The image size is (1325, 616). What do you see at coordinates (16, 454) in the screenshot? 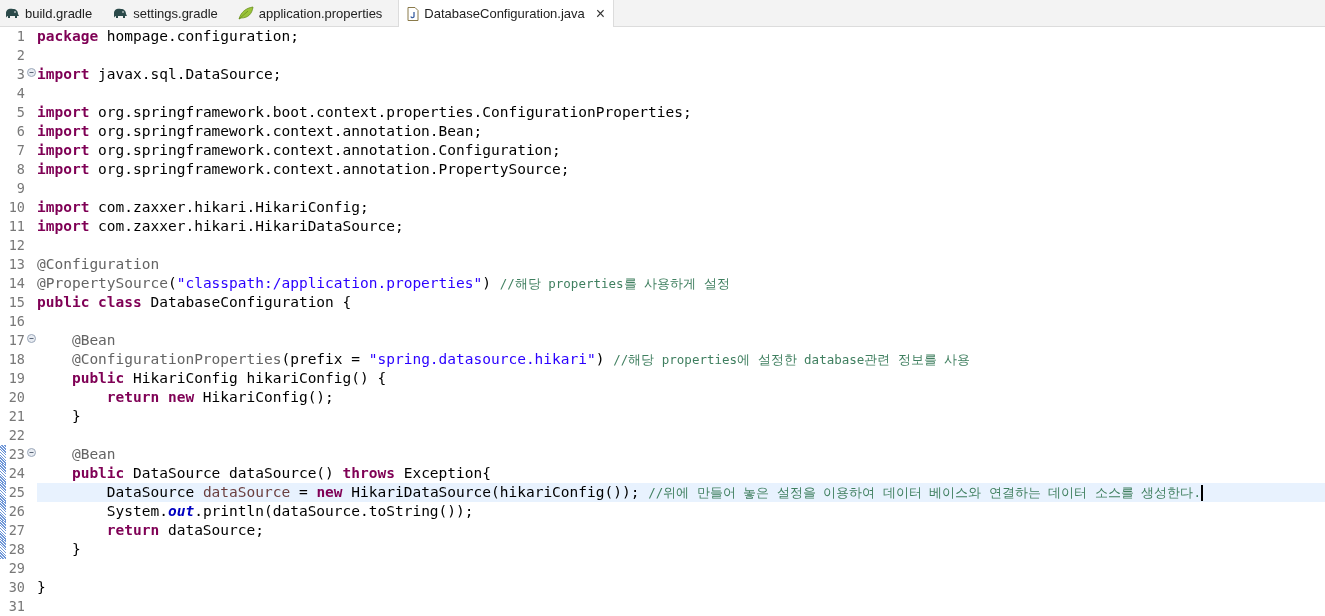
I see `line-number: 23` at bounding box center [16, 454].